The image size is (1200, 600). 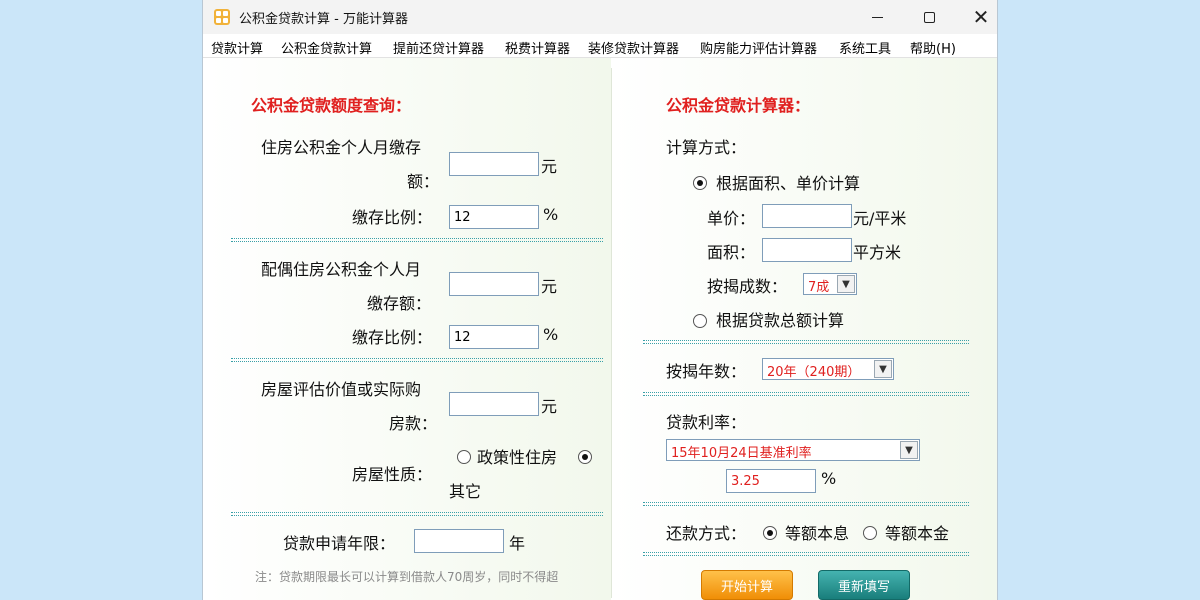 What do you see at coordinates (741, 453) in the screenshot?
I see `loan-rate-option-value: 15年10月24日基准利率` at bounding box center [741, 453].